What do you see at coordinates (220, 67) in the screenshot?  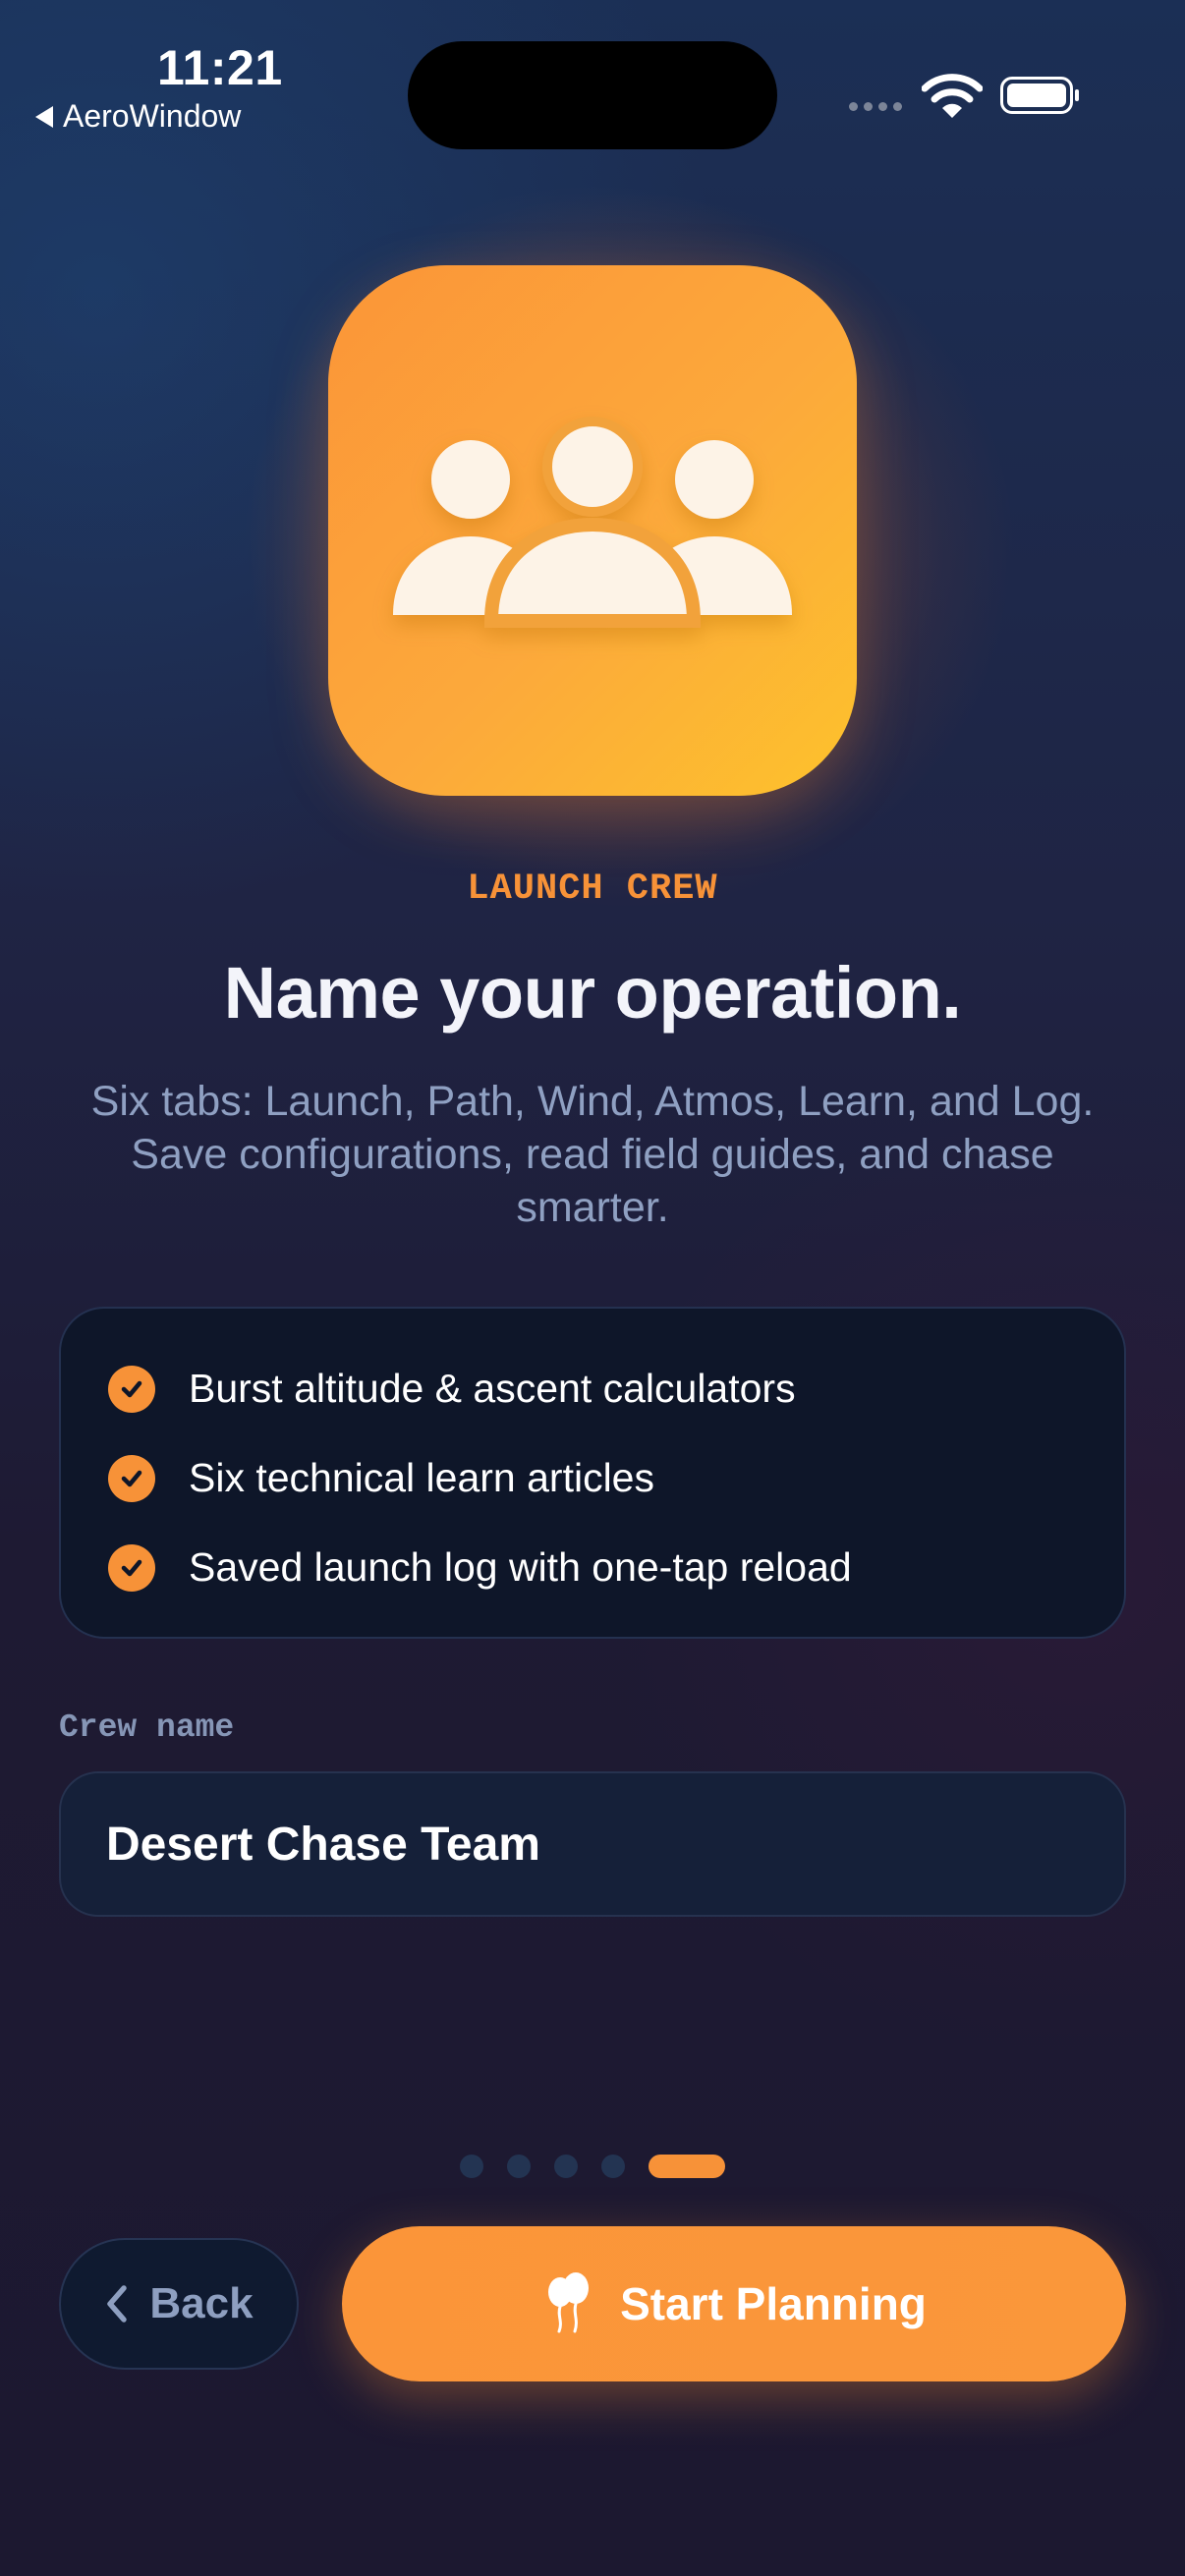 I see `status-time: 11:21` at bounding box center [220, 67].